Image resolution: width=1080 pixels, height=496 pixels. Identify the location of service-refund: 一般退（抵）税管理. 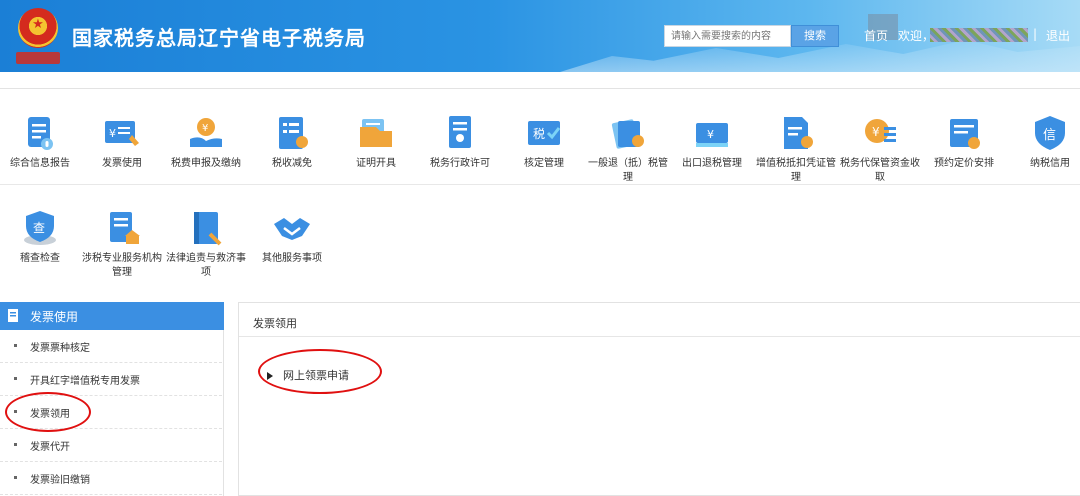
(628, 149).